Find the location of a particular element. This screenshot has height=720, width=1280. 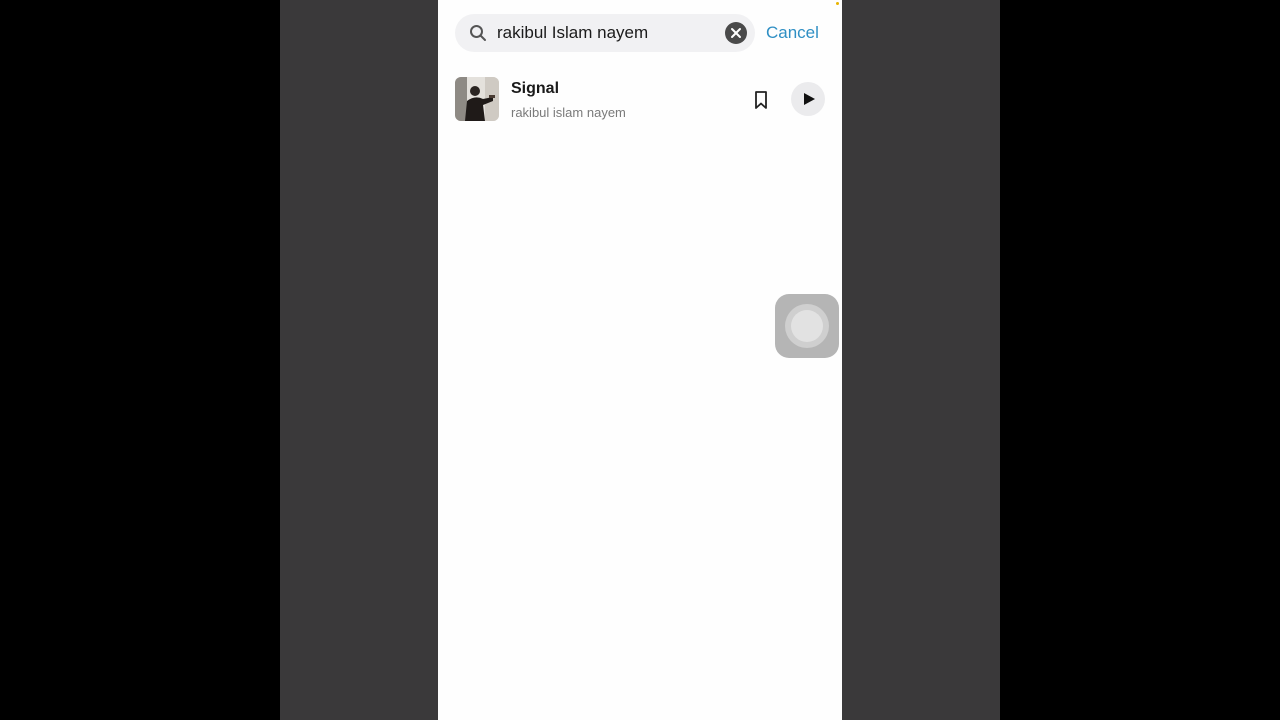

cancel-button: Cancel is located at coordinates (792, 33).